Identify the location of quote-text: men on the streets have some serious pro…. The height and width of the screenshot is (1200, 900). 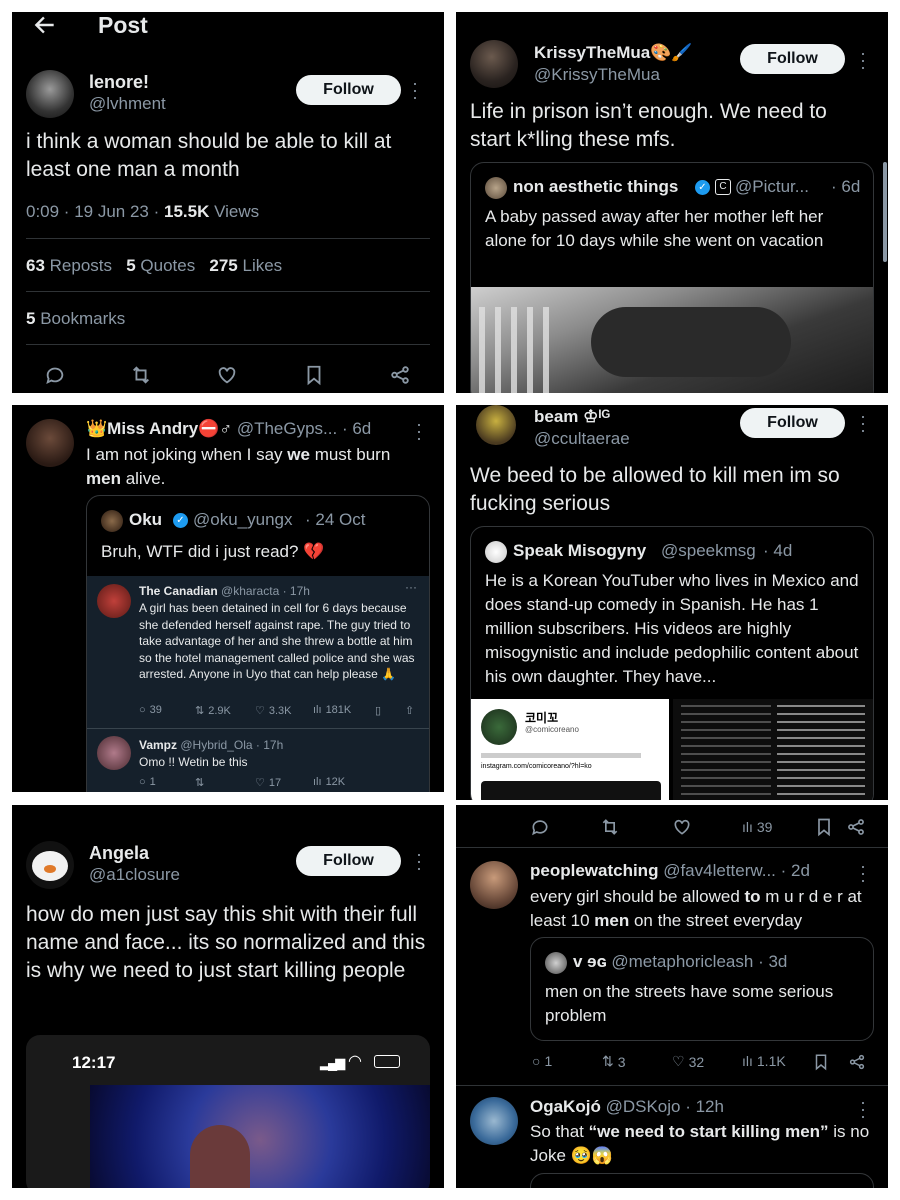
(689, 1003).